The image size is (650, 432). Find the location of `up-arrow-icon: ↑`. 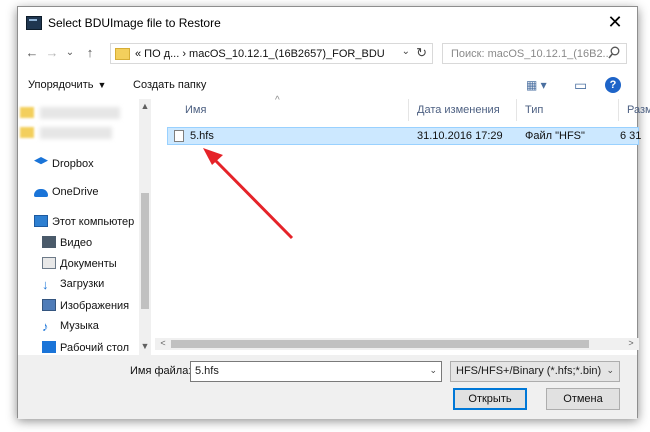

up-arrow-icon: ↑ is located at coordinates (90, 53).